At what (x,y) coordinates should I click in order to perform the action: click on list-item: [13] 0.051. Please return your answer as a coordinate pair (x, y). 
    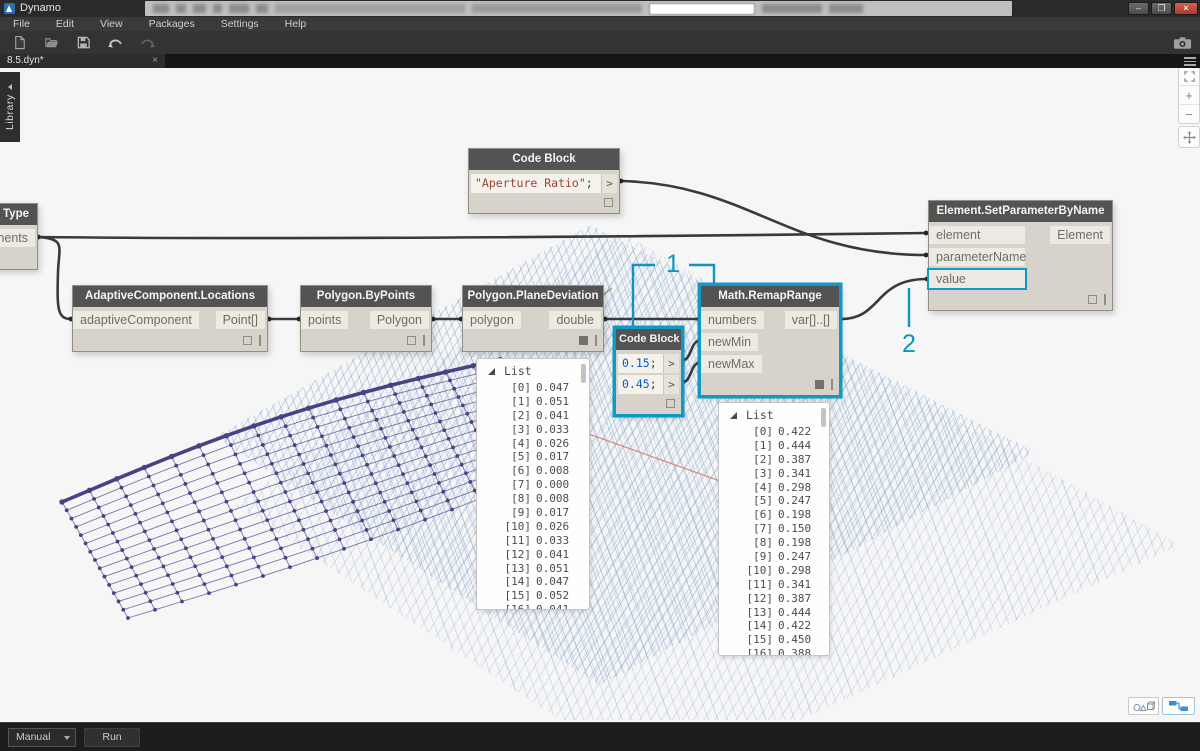
    Looking at the image, I should click on (537, 568).